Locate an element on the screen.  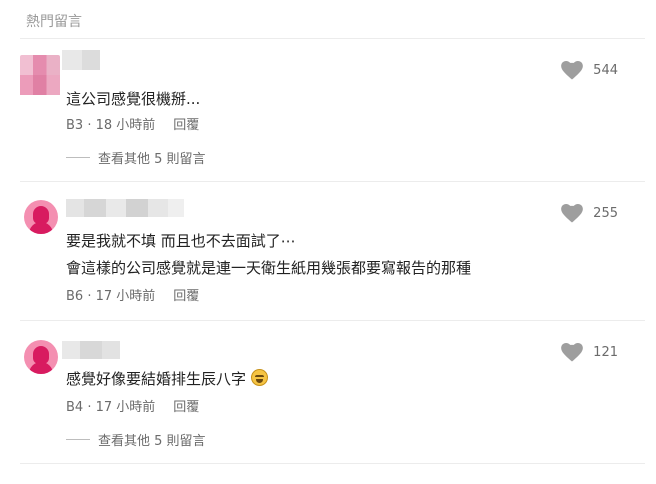
grinning-sweat-emoji-icon is located at coordinates (259, 377).